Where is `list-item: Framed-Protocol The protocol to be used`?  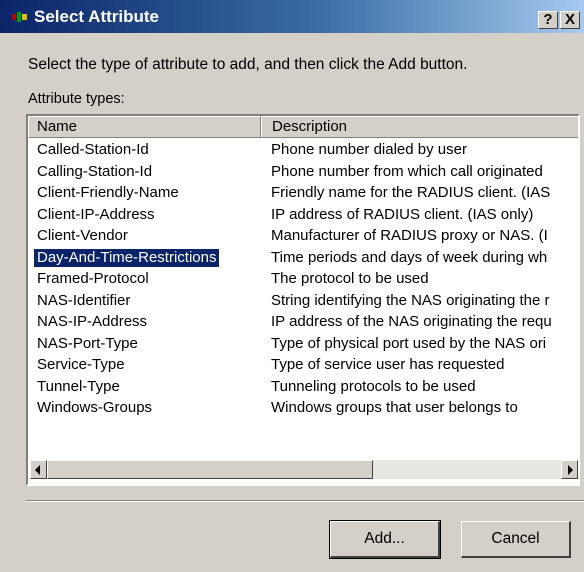 list-item: Framed-Protocol The protocol to be used is located at coordinates (303, 279).